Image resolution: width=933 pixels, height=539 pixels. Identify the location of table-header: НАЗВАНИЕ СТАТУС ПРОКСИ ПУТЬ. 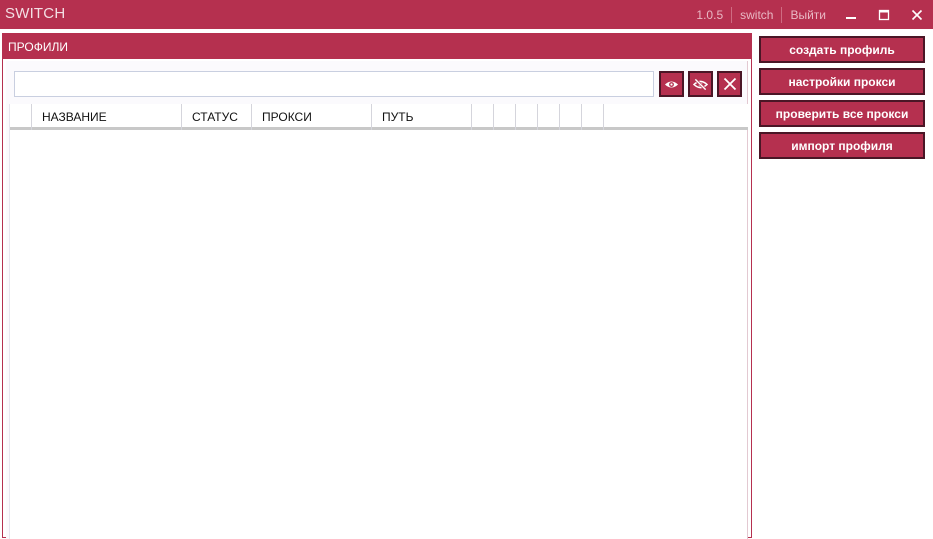
(379, 117).